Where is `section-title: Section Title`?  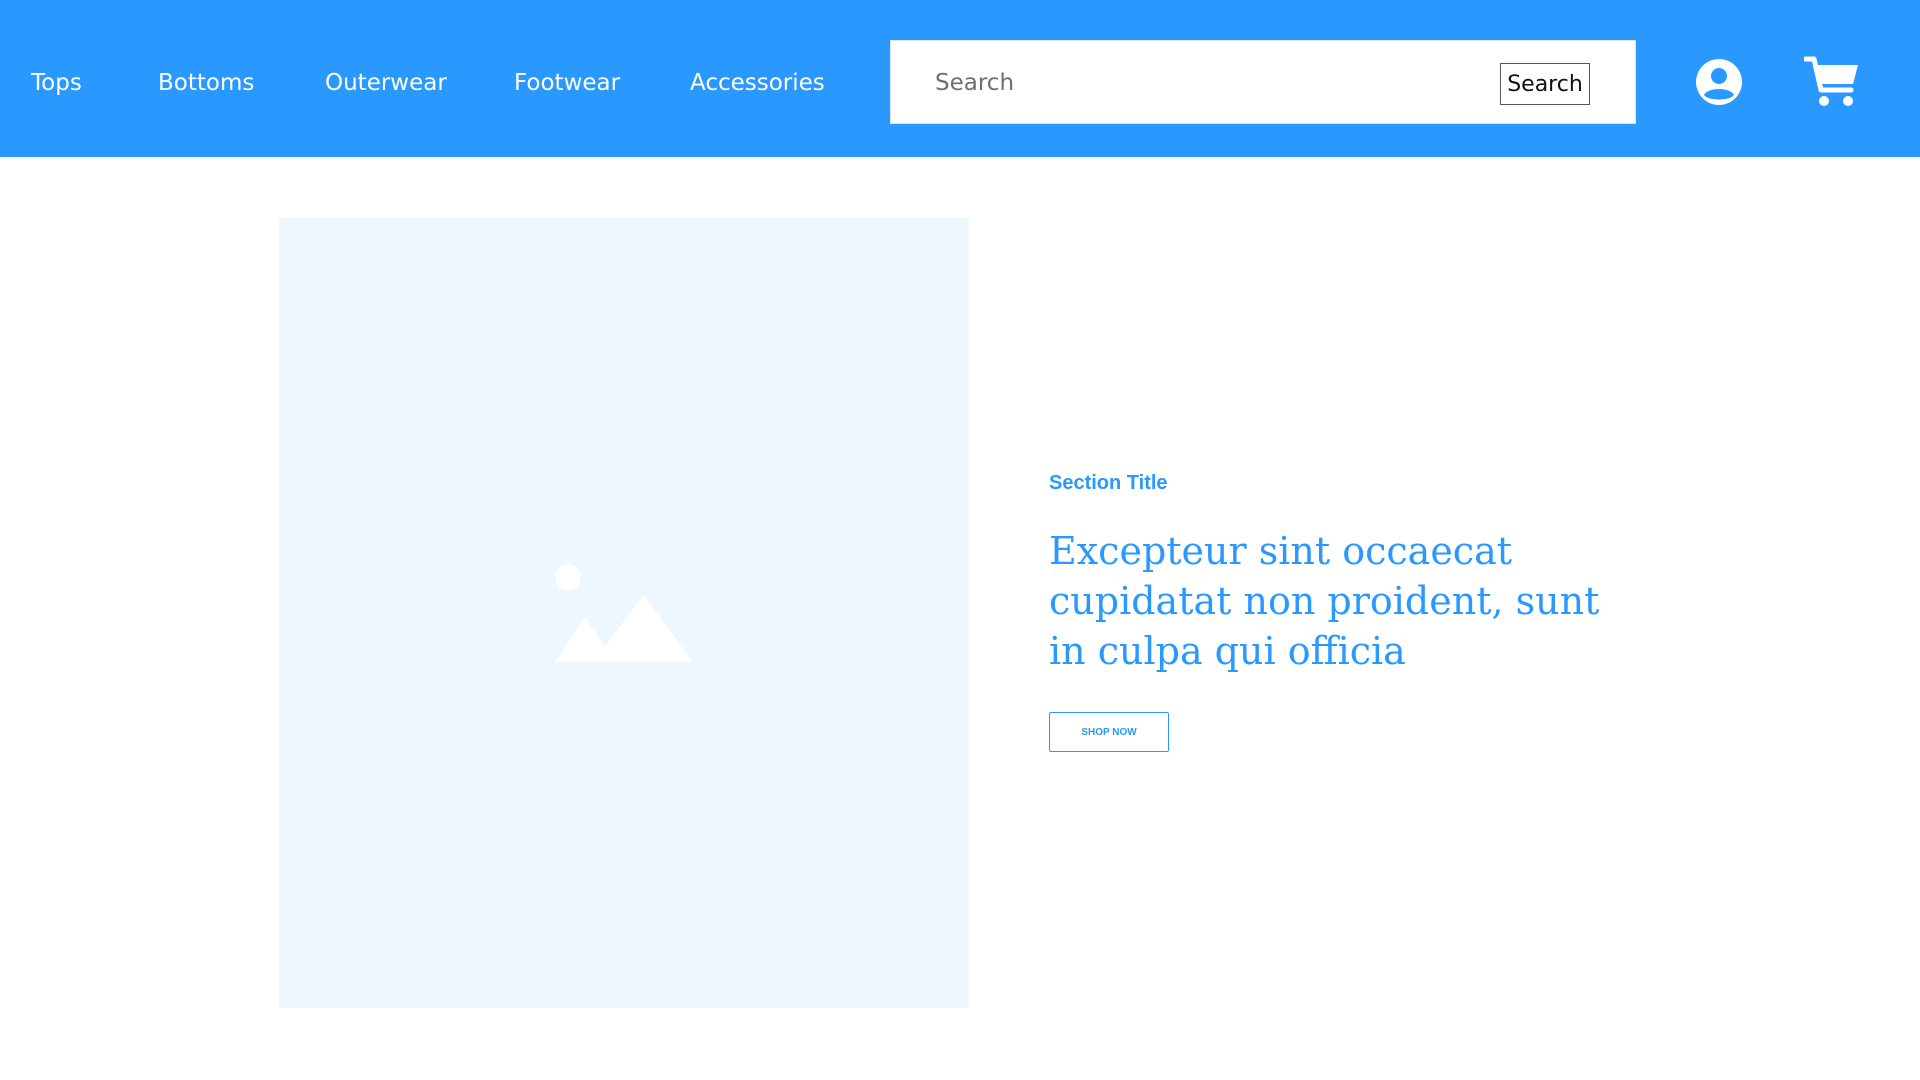
section-title: Section Title is located at coordinates (1108, 483).